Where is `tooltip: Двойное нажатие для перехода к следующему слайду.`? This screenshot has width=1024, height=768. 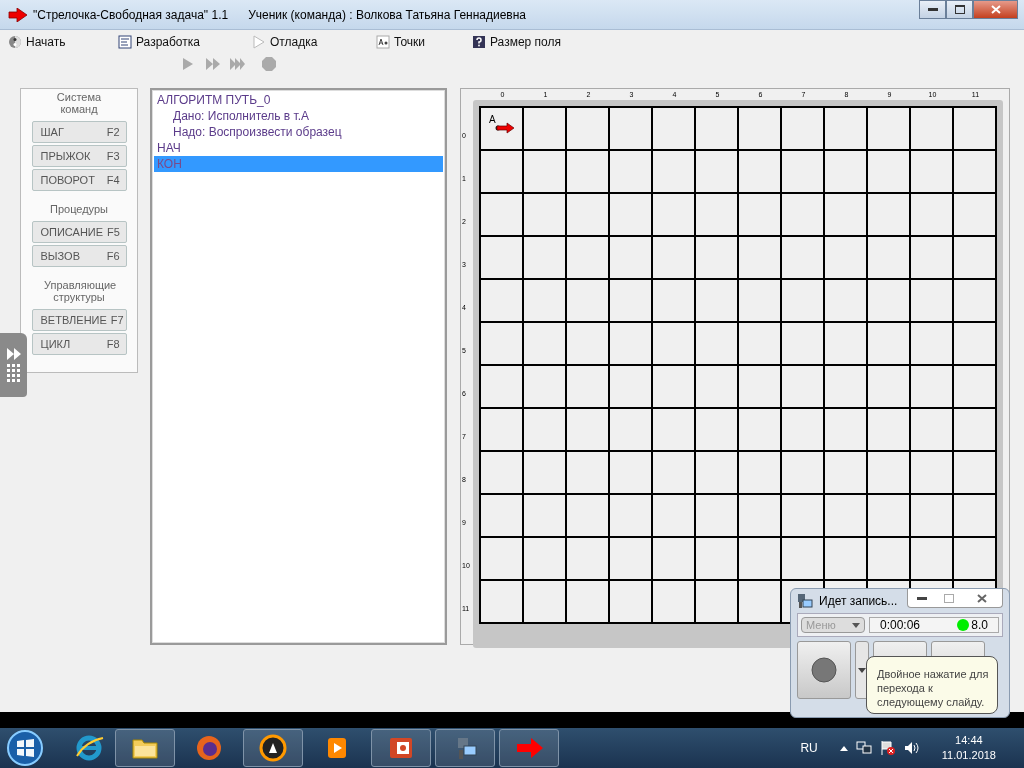 tooltip: Двойное нажатие для перехода к следующему слайду. is located at coordinates (932, 685).